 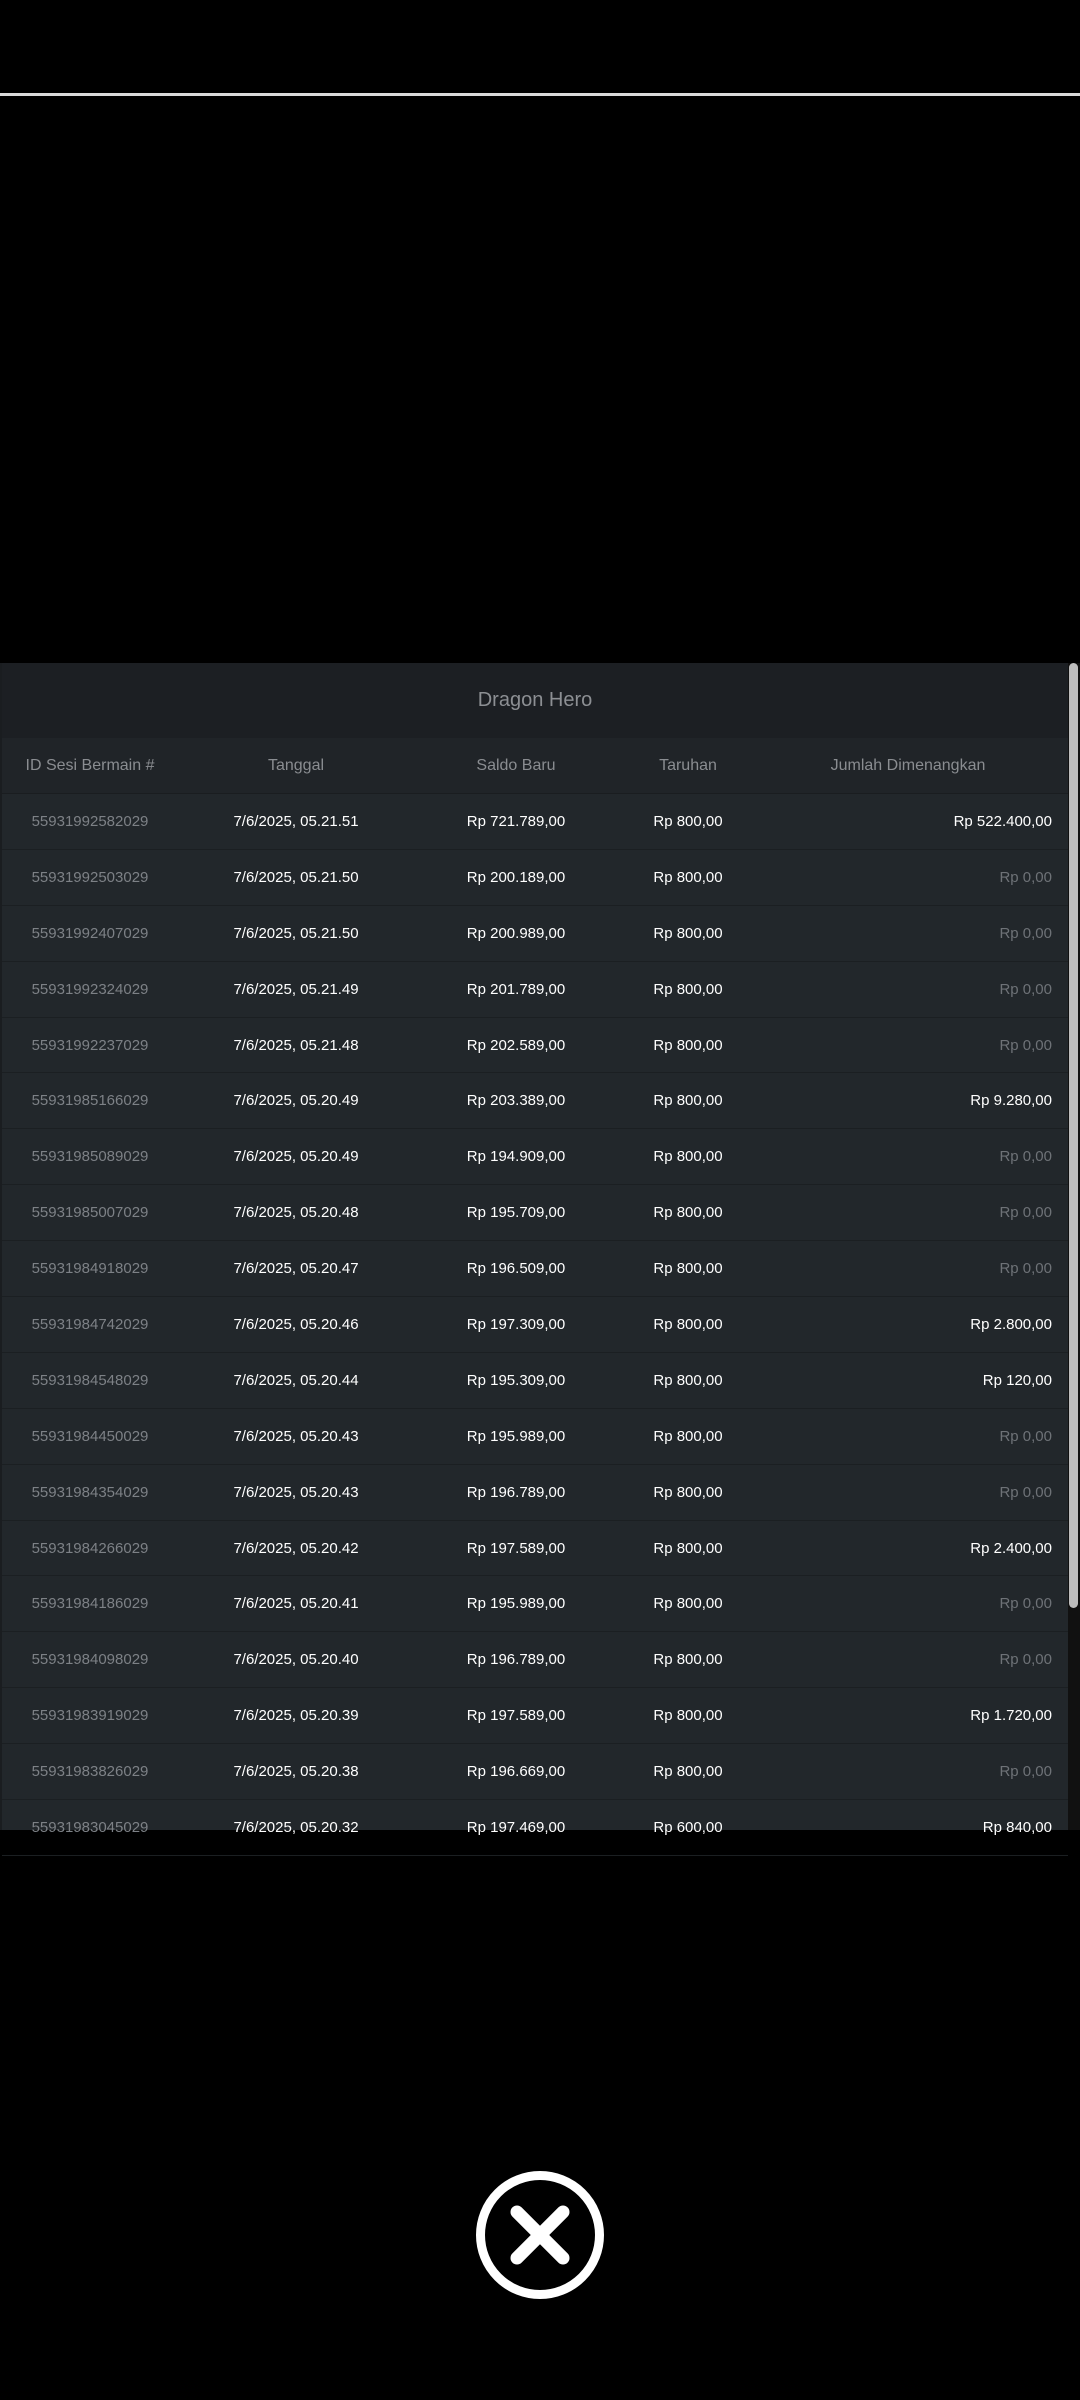 I want to click on cell-win-amount: Rp 1.720,00, so click(x=1011, y=1716).